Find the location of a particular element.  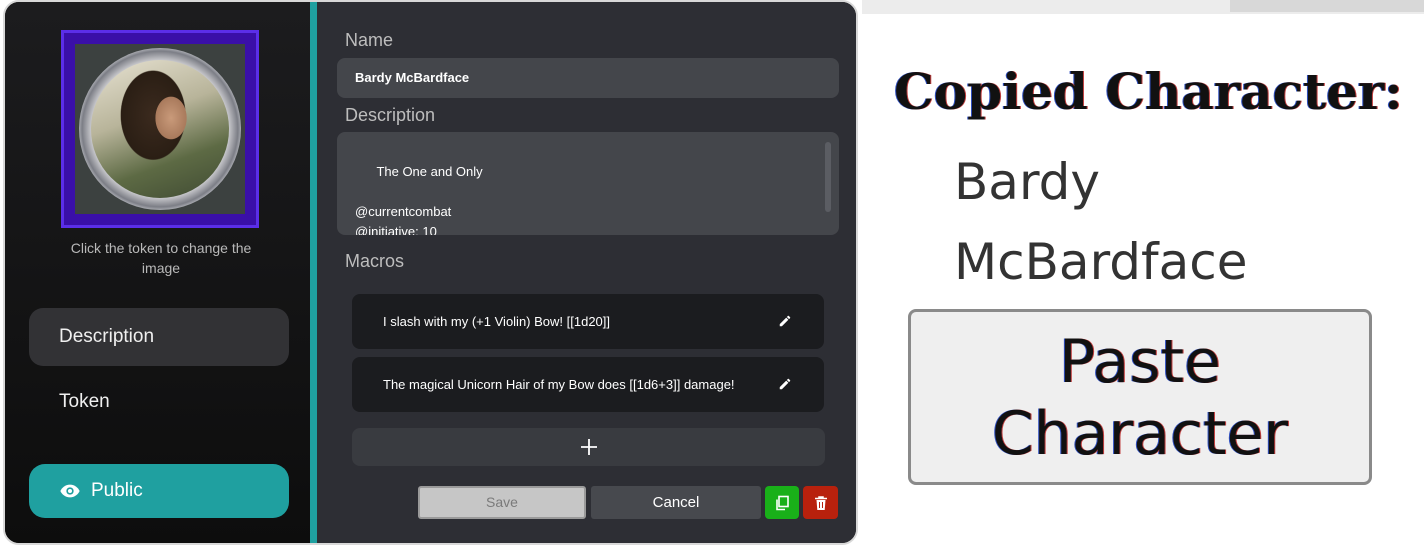

copied-character-name: Bardy McBardface is located at coordinates (1101, 222).